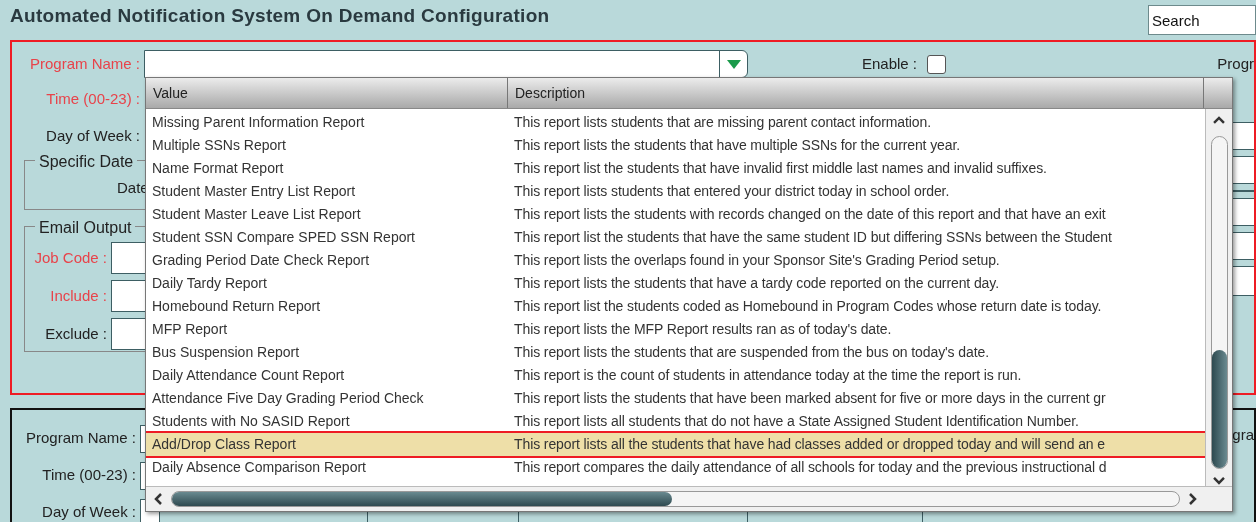 The height and width of the screenshot is (522, 1256). What do you see at coordinates (446, 64) in the screenshot?
I see `program-name-dropdown` at bounding box center [446, 64].